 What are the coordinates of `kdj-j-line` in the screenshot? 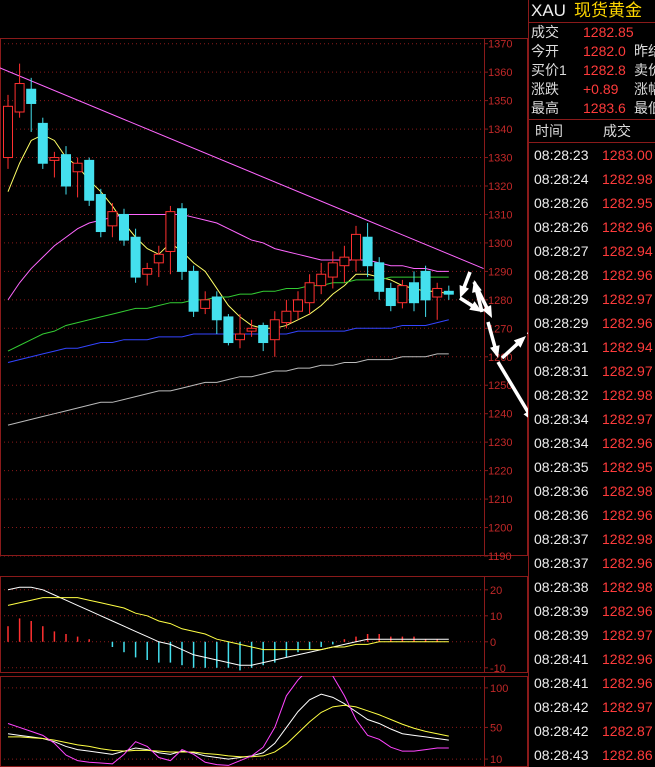 It's located at (228, 721).